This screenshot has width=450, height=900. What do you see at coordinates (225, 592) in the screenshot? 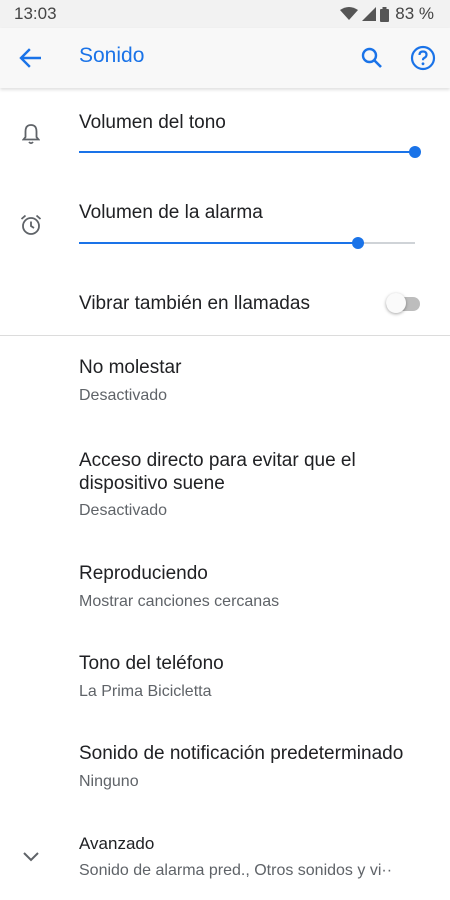
I see `list-item-now-playing: Reproduciendo Mostrar canciones cercanas` at bounding box center [225, 592].